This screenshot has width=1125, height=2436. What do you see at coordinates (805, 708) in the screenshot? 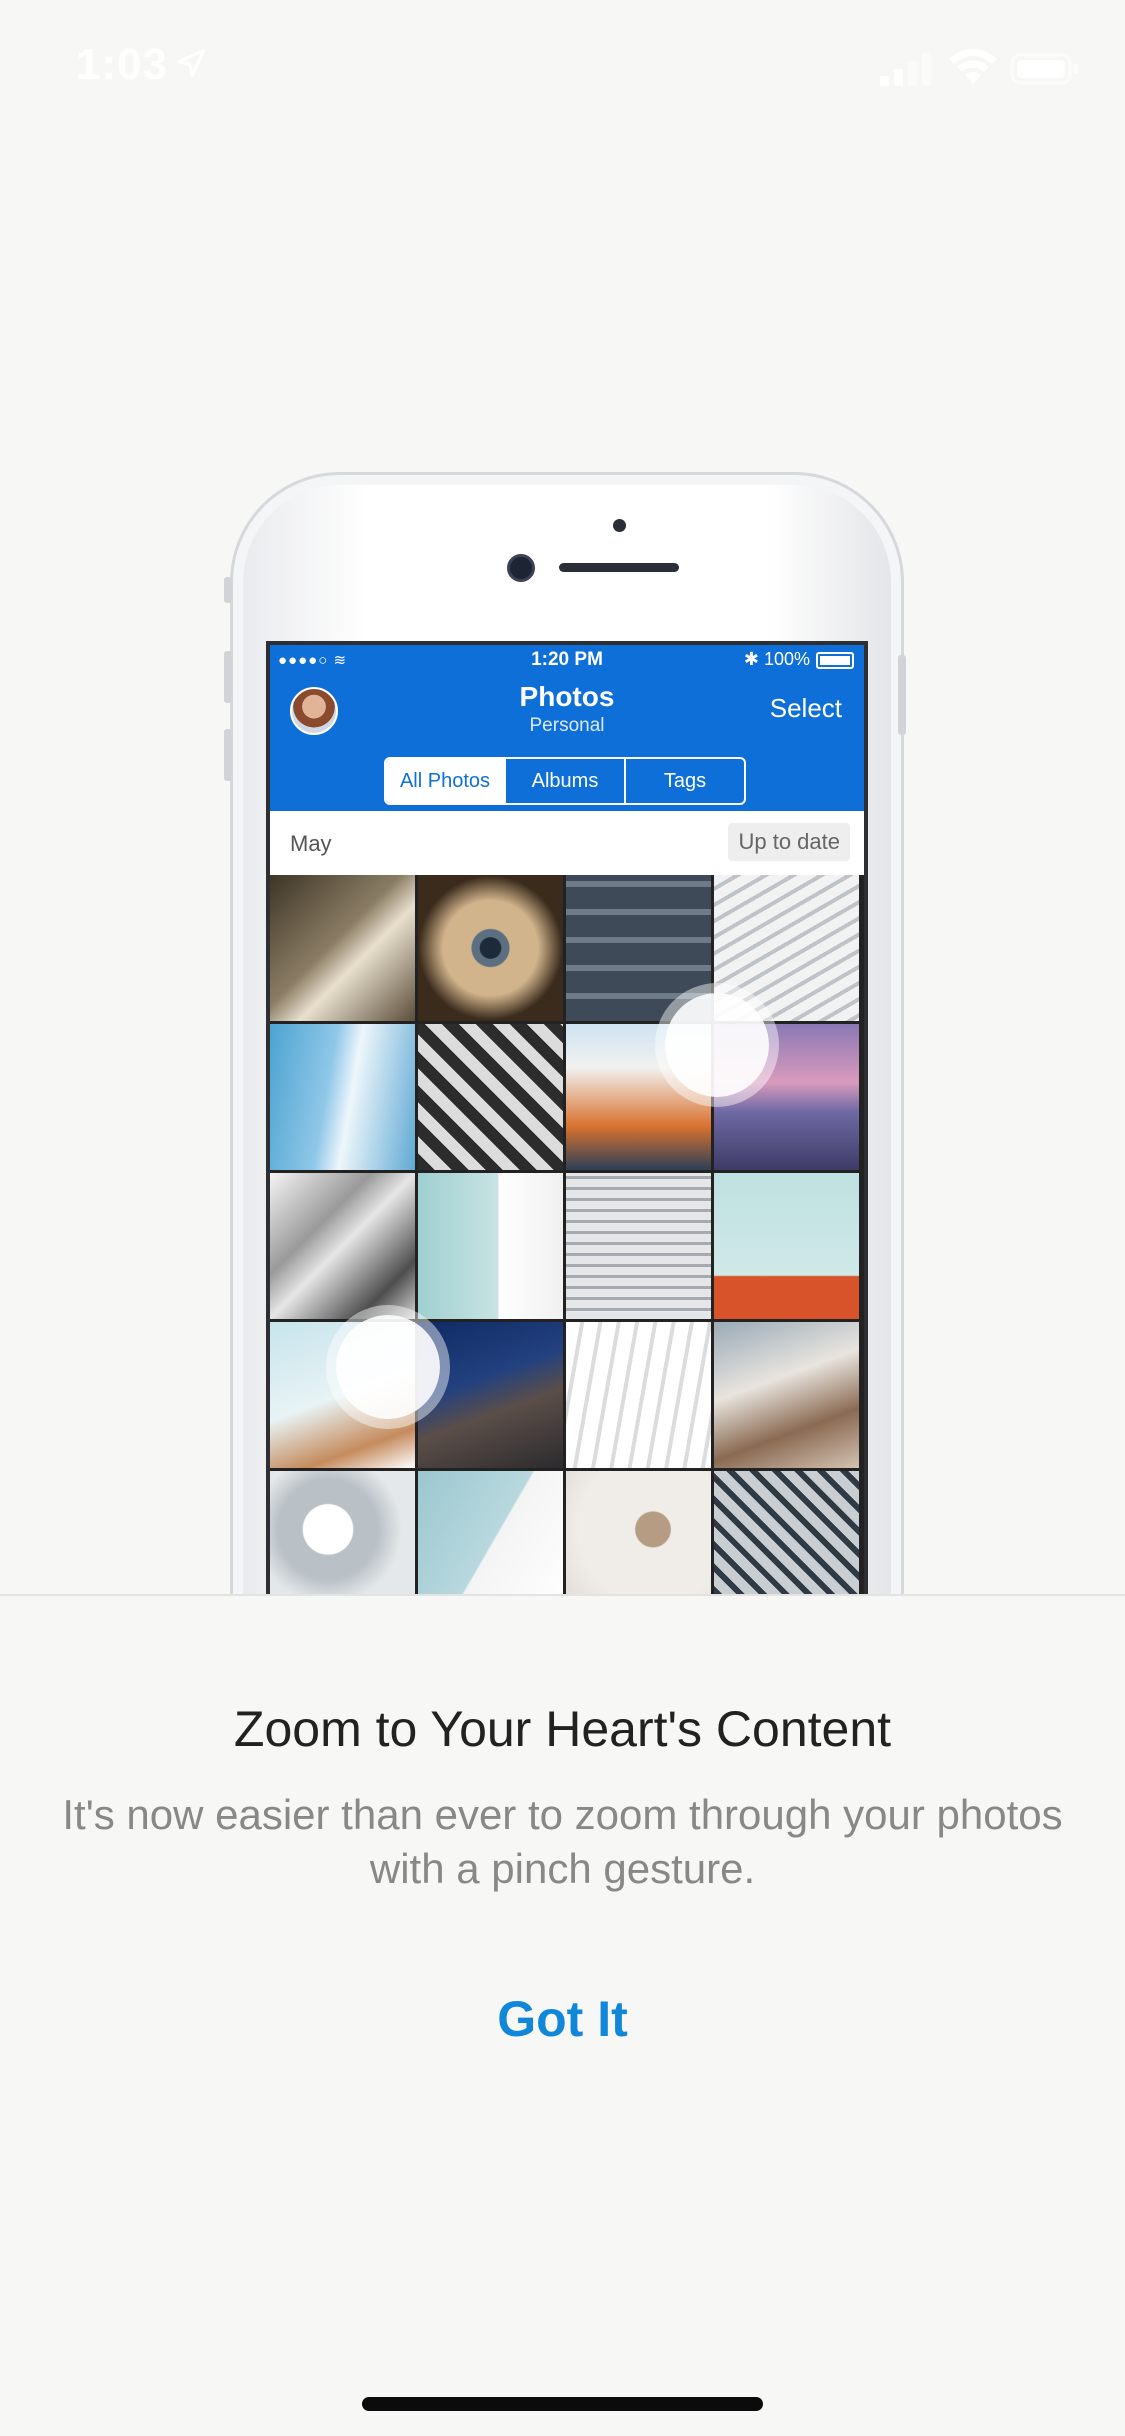
I see `select-button: Select` at bounding box center [805, 708].